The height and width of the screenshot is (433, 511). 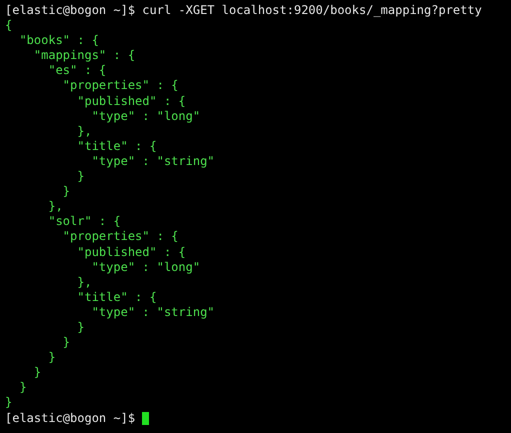 I want to click on output-line: "es" : {, so click(x=76, y=70).